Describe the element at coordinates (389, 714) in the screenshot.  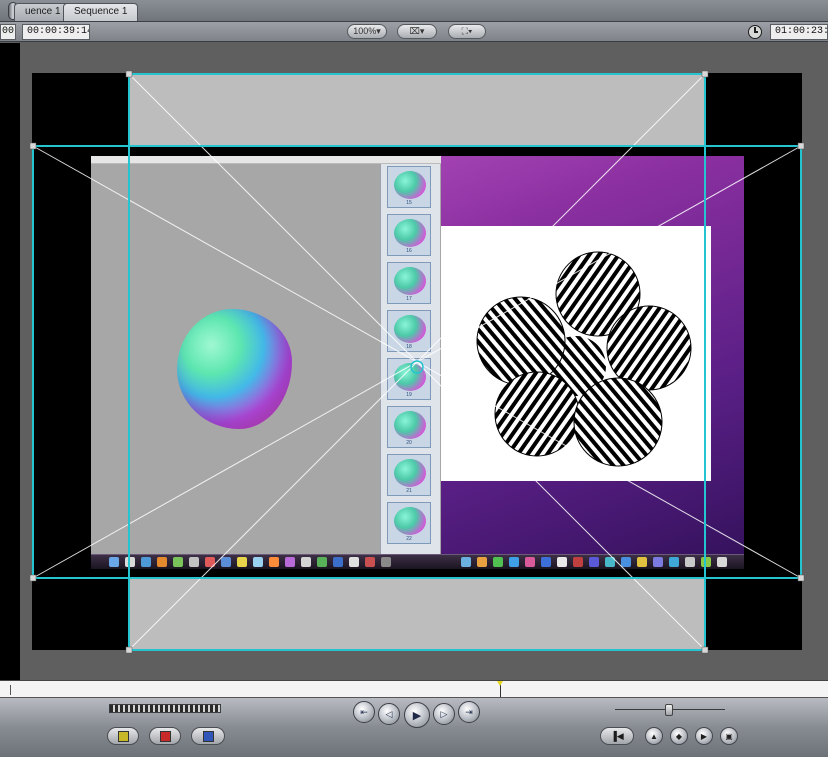
I see `play-in-to-out-button: ◁` at that location.